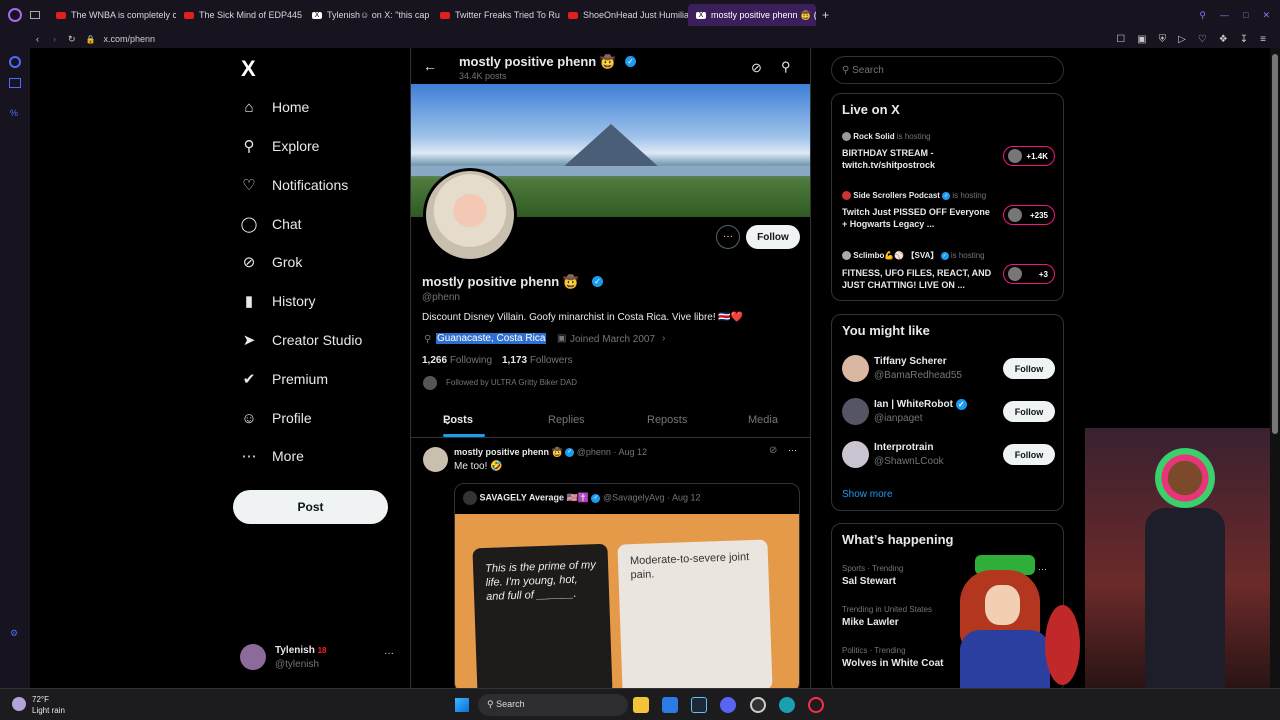 The image size is (1280, 720). I want to click on tab-island-icon, so click(35, 15).